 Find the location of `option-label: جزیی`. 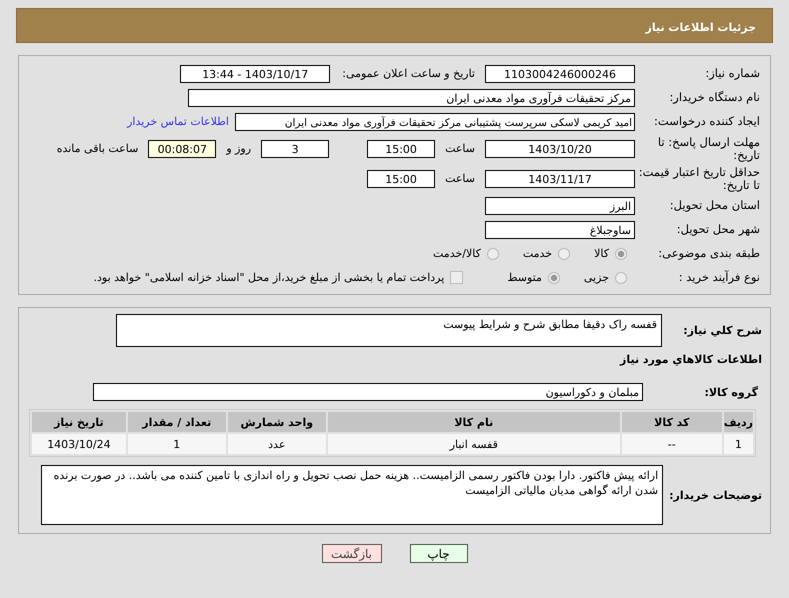

option-label: جزیی is located at coordinates (596, 277).